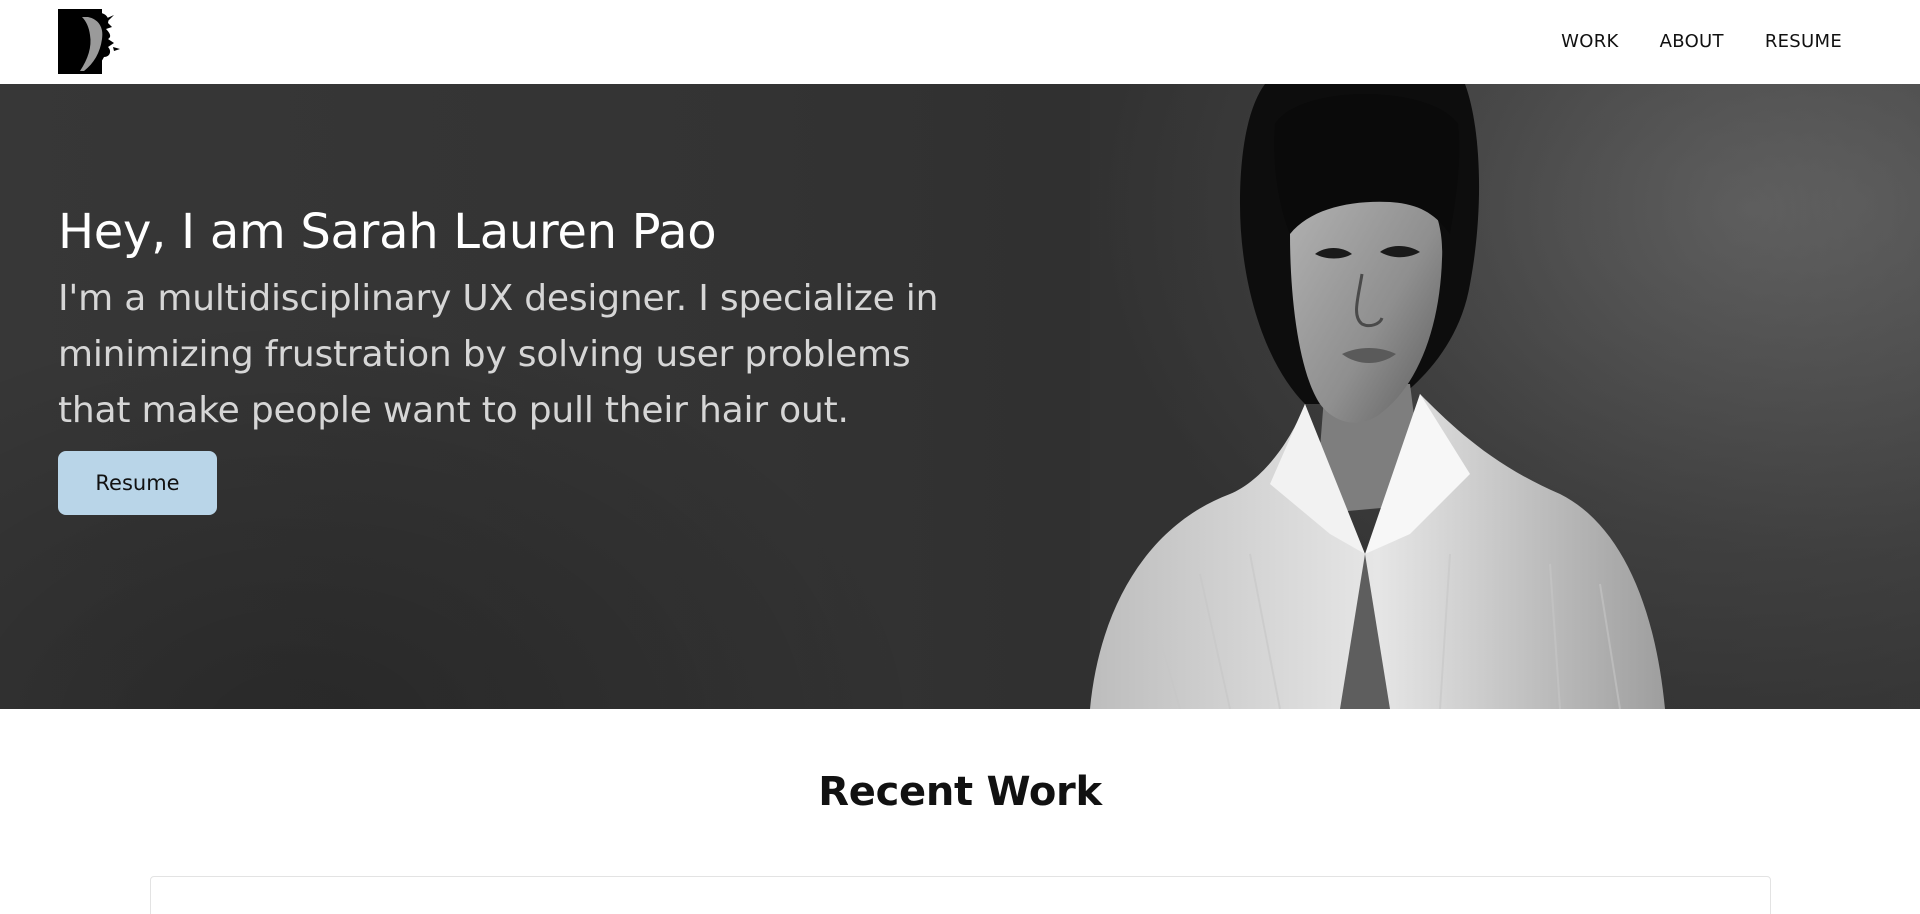 This screenshot has height=914, width=1920. What do you see at coordinates (960, 42) in the screenshot?
I see `site-header: WORK ABOUT RESUME` at bounding box center [960, 42].